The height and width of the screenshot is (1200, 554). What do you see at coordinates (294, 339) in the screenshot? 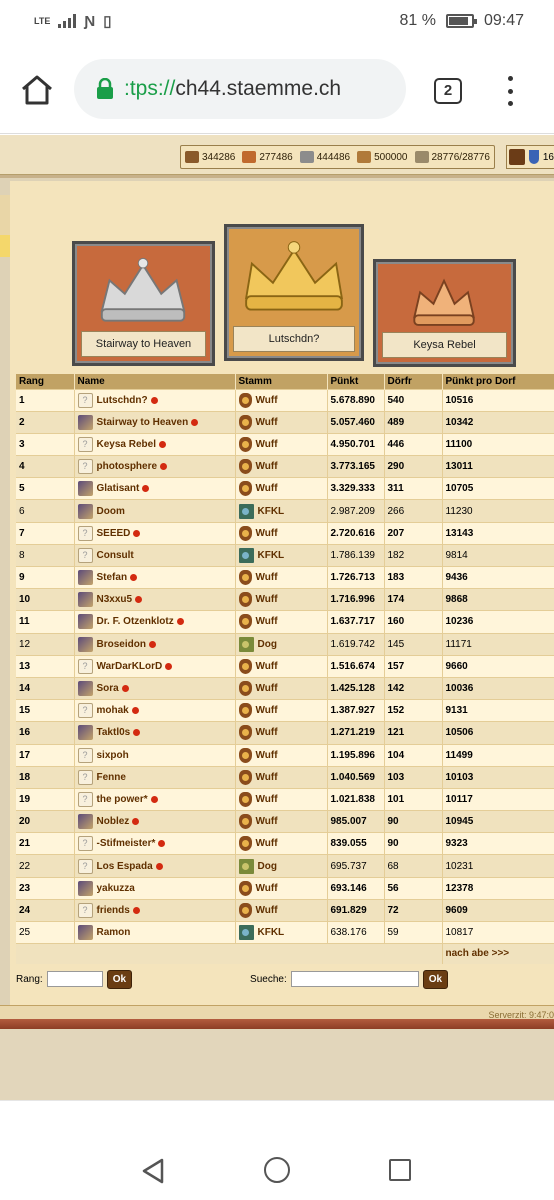
I see `podium-first-name: Lutschdn?` at bounding box center [294, 339].